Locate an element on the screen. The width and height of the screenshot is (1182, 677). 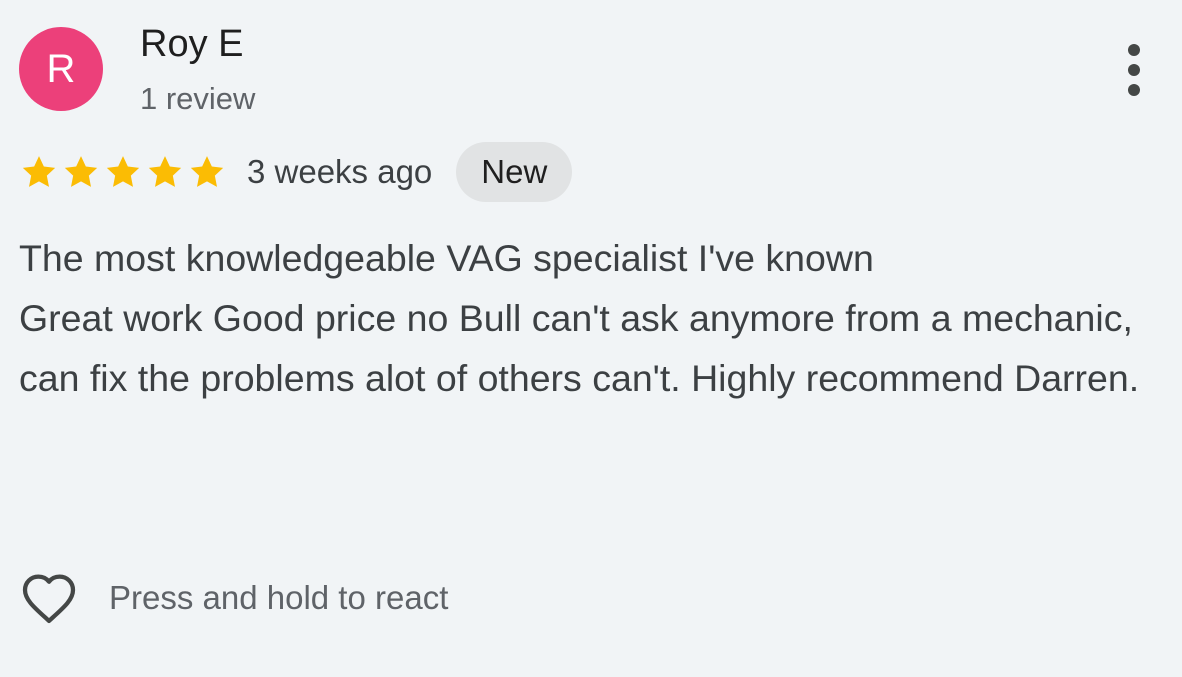
more-options-button is located at coordinates (1134, 70).